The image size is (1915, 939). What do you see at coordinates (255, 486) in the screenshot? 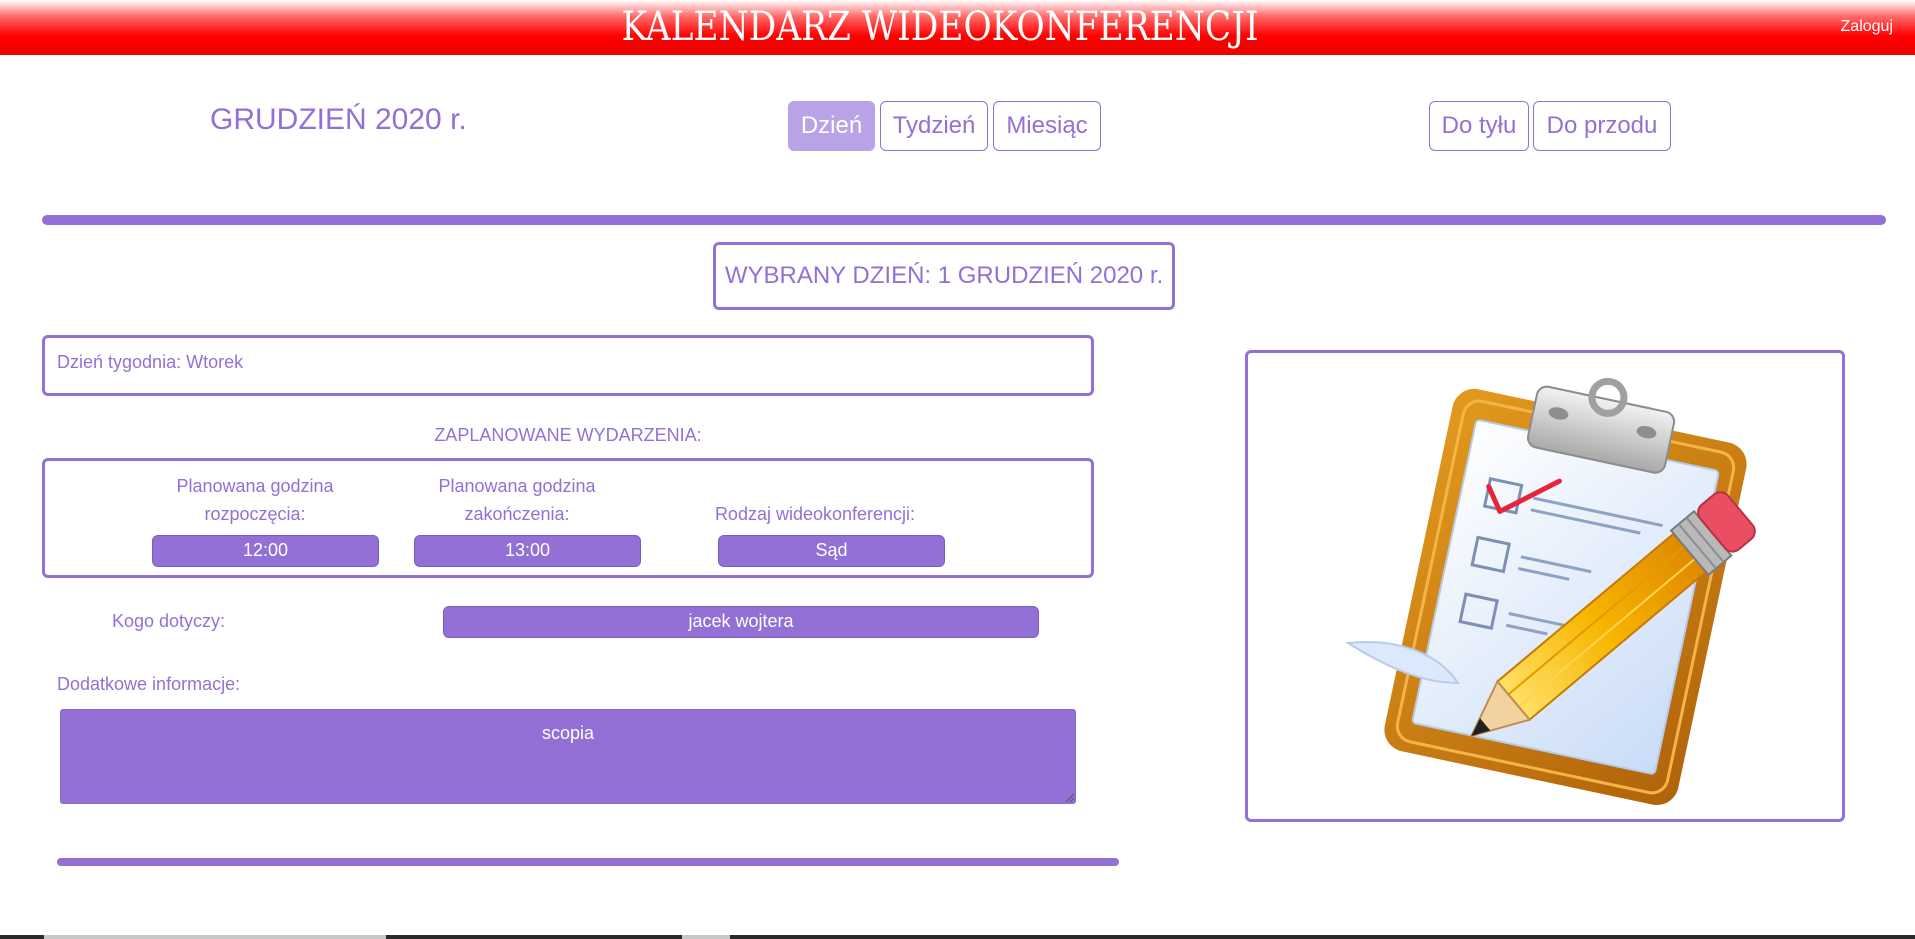
I see `start-time-label-line1: Planowana godzina` at bounding box center [255, 486].